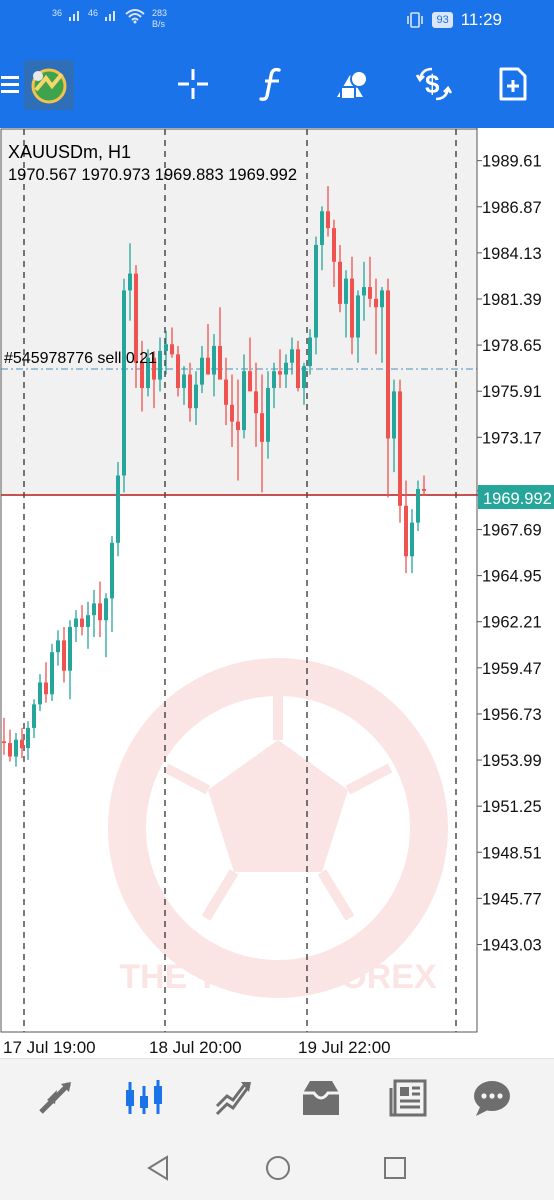  I want to click on chart-ohlc-values: 1970.567 1970.973 1969.883 1969.992, so click(152, 175).